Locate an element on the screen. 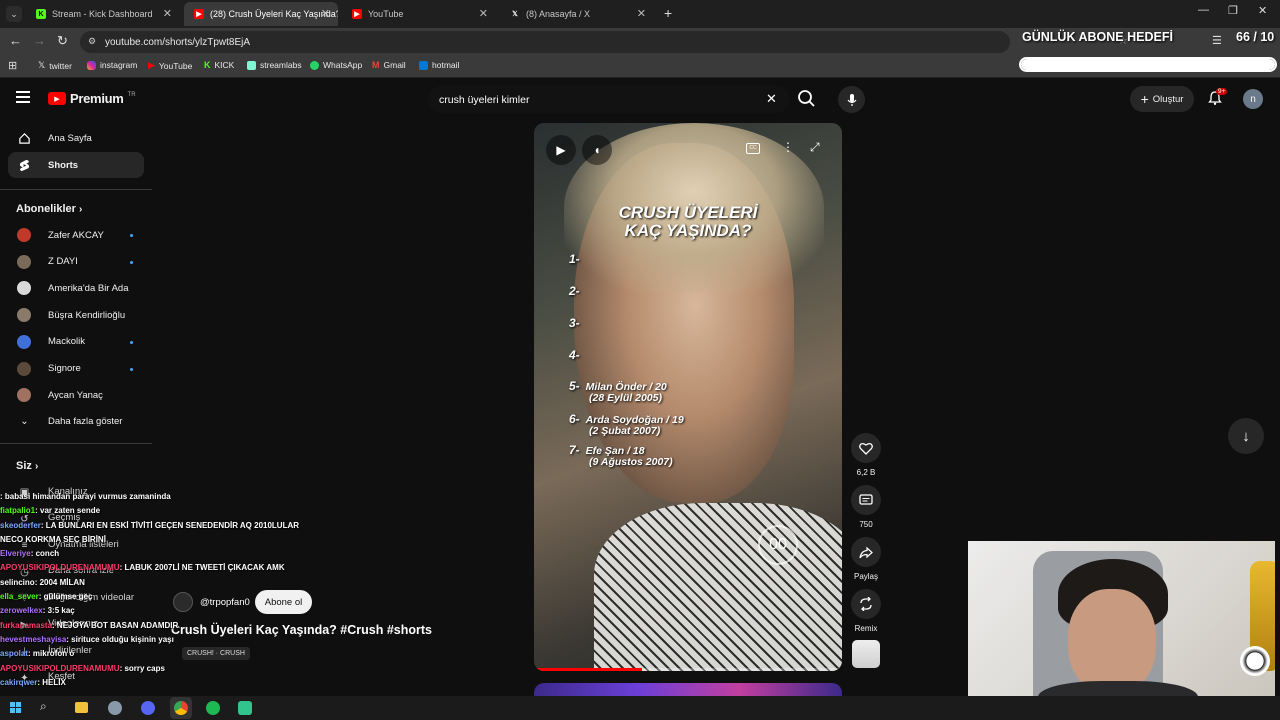 The height and width of the screenshot is (720, 1280). next-video-button: ↓ is located at coordinates (1246, 436).